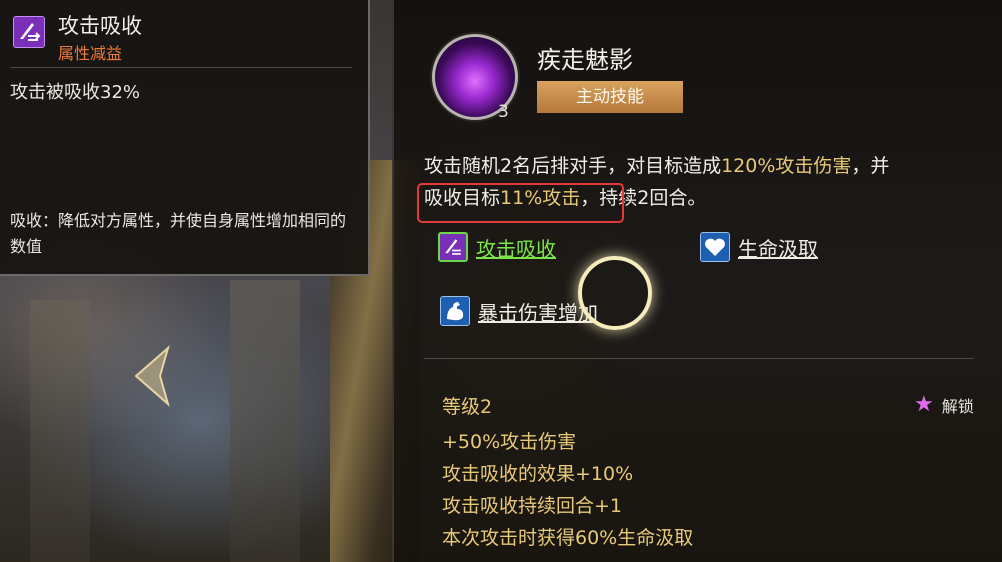  I want to click on keyword-link-drain: 生命汲取, so click(759, 247).